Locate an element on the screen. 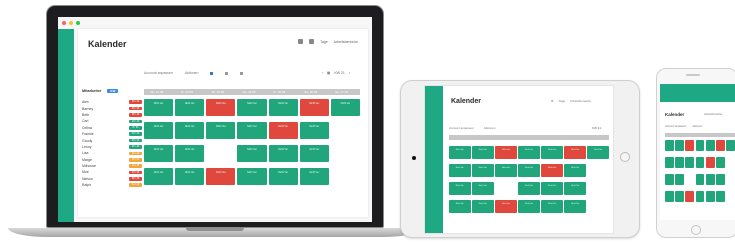 The image size is (735, 250). grid-view-icon is located at coordinates (212, 73).